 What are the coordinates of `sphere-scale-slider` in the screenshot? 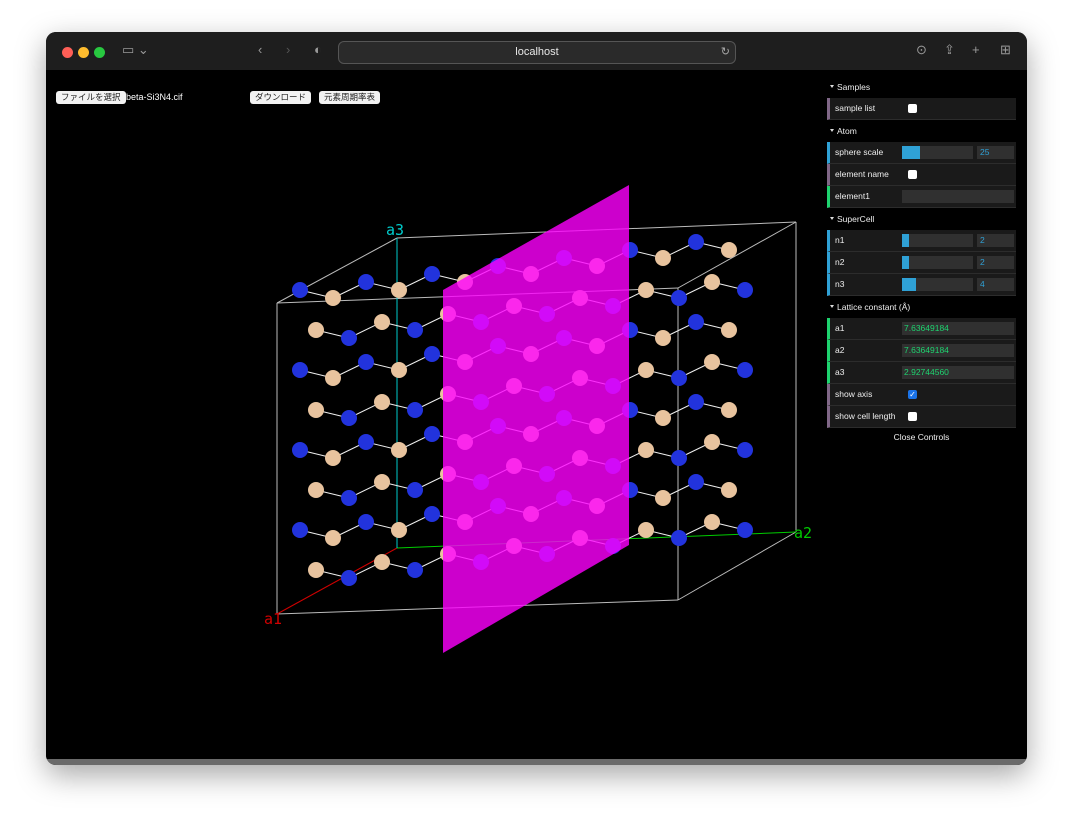 It's located at (937, 152).